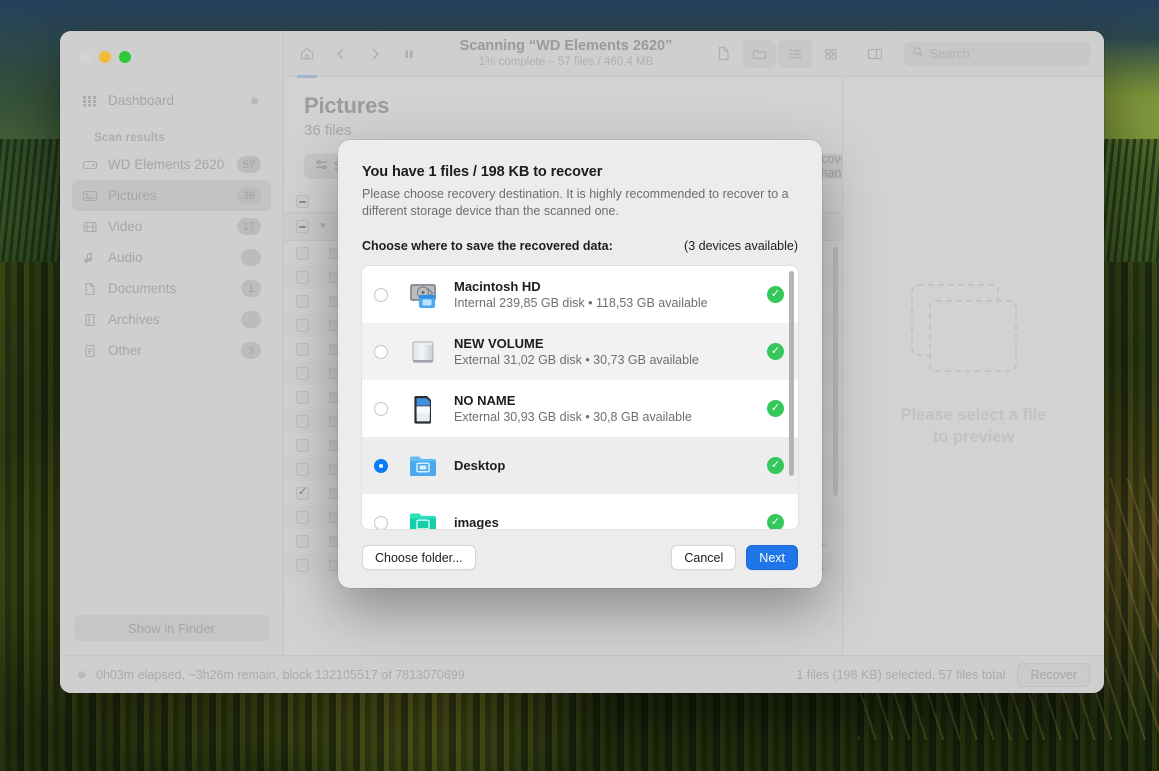 The image size is (1159, 771). I want to click on sidebar-item-label: Documents, so click(142, 288).